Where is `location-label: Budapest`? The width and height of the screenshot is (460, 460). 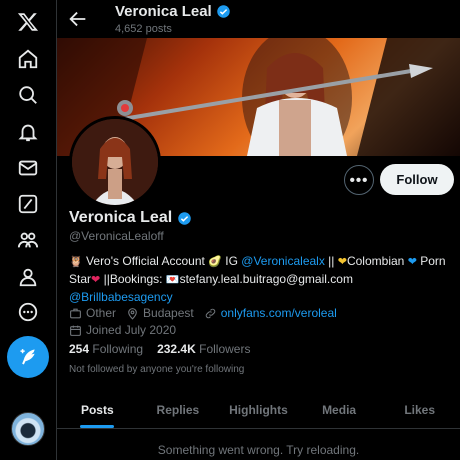 location-label: Budapest is located at coordinates (168, 313).